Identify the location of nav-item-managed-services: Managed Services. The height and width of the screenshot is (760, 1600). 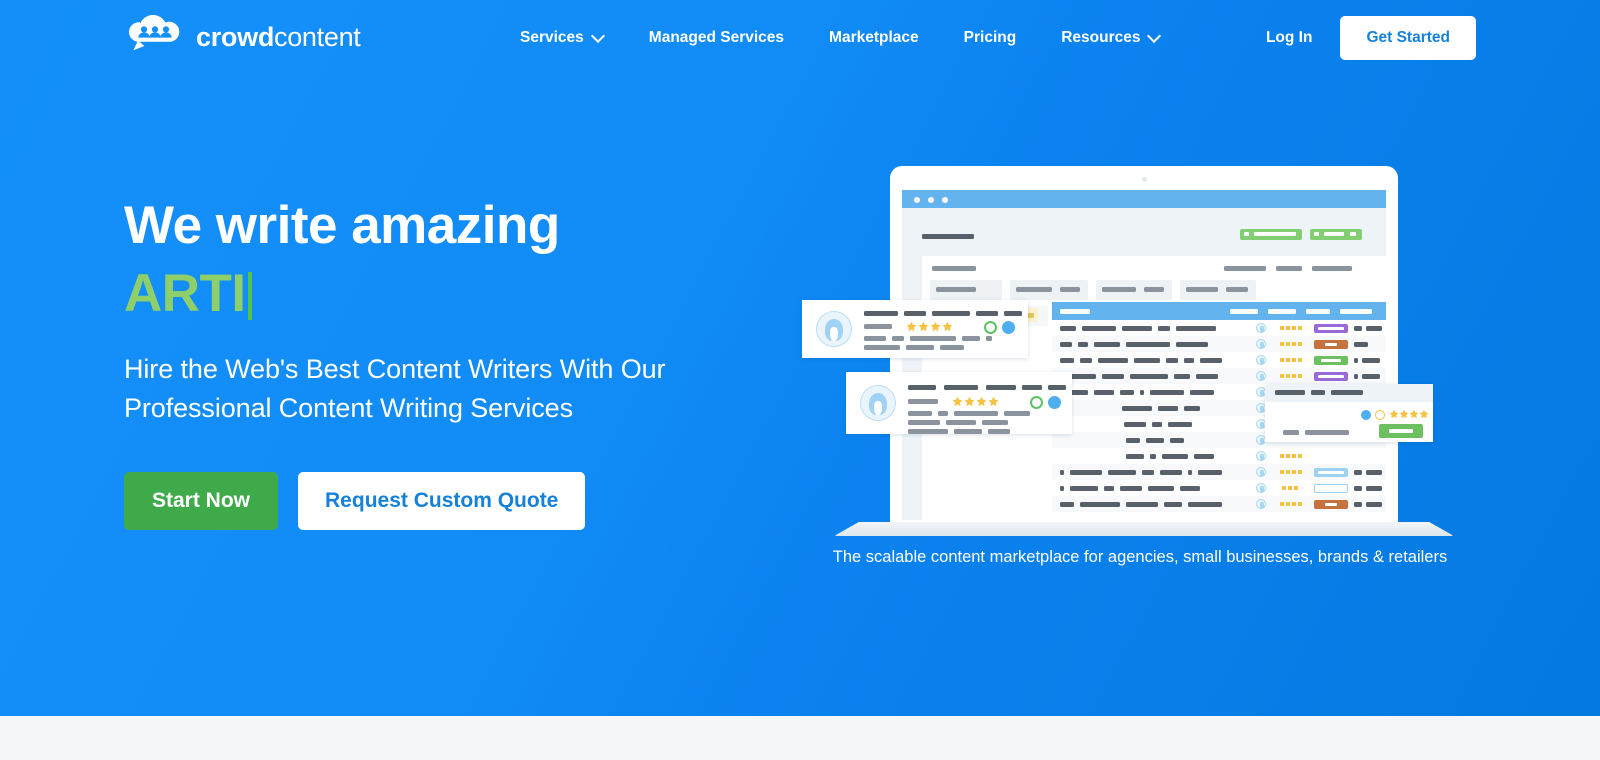
(716, 38).